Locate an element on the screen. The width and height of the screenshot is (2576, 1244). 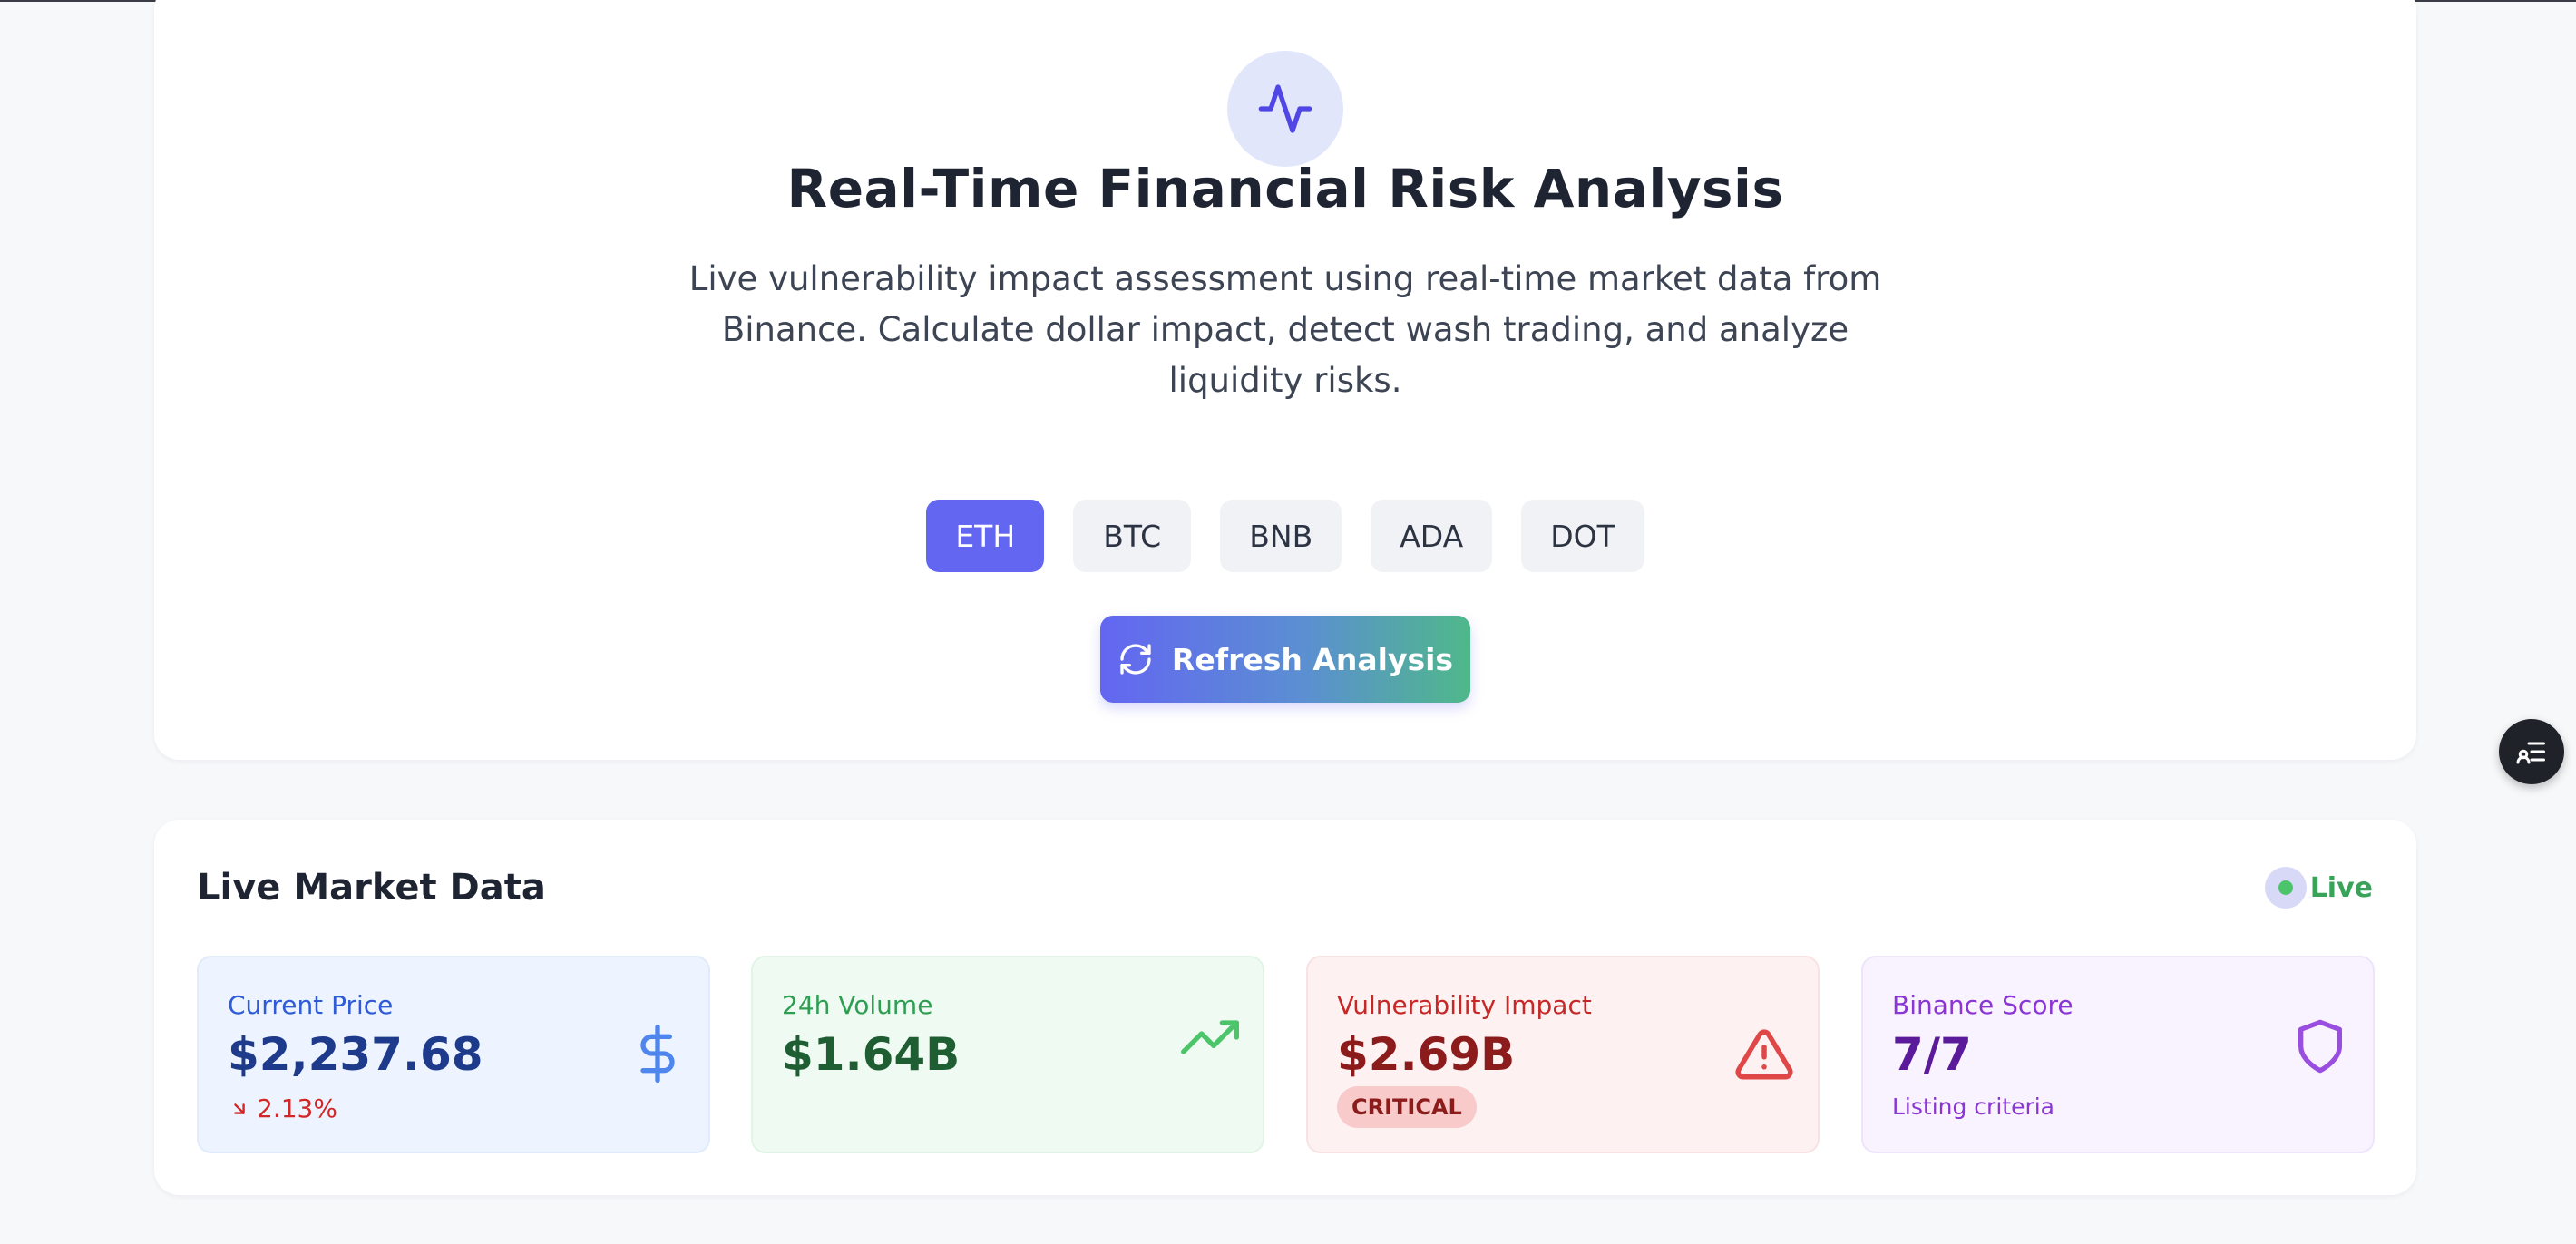
metric-value: $1.64B is located at coordinates (871, 1054).